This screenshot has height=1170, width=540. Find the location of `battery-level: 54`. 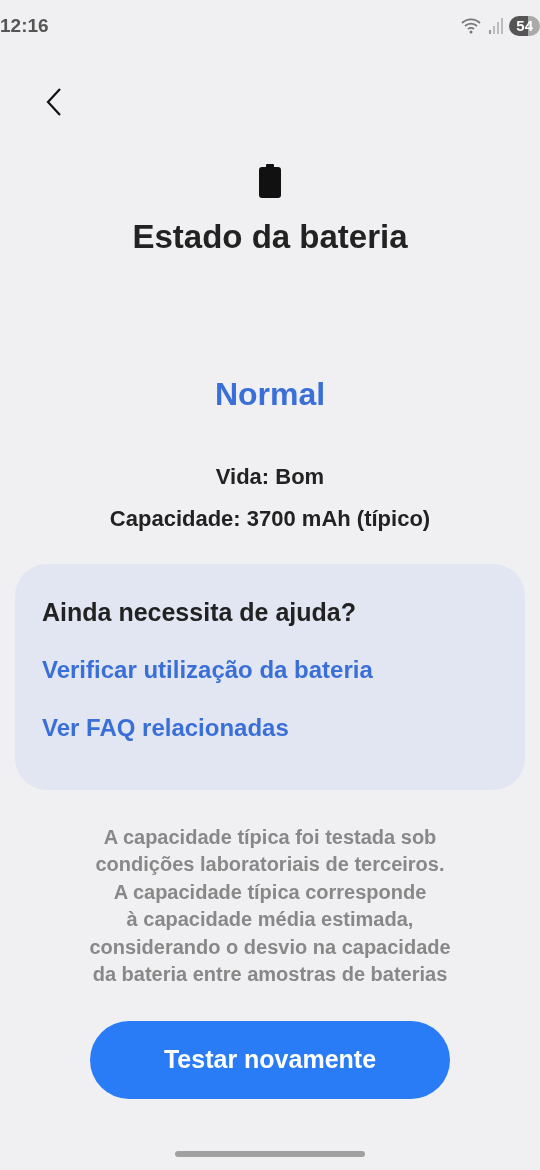

battery-level: 54 is located at coordinates (524, 26).